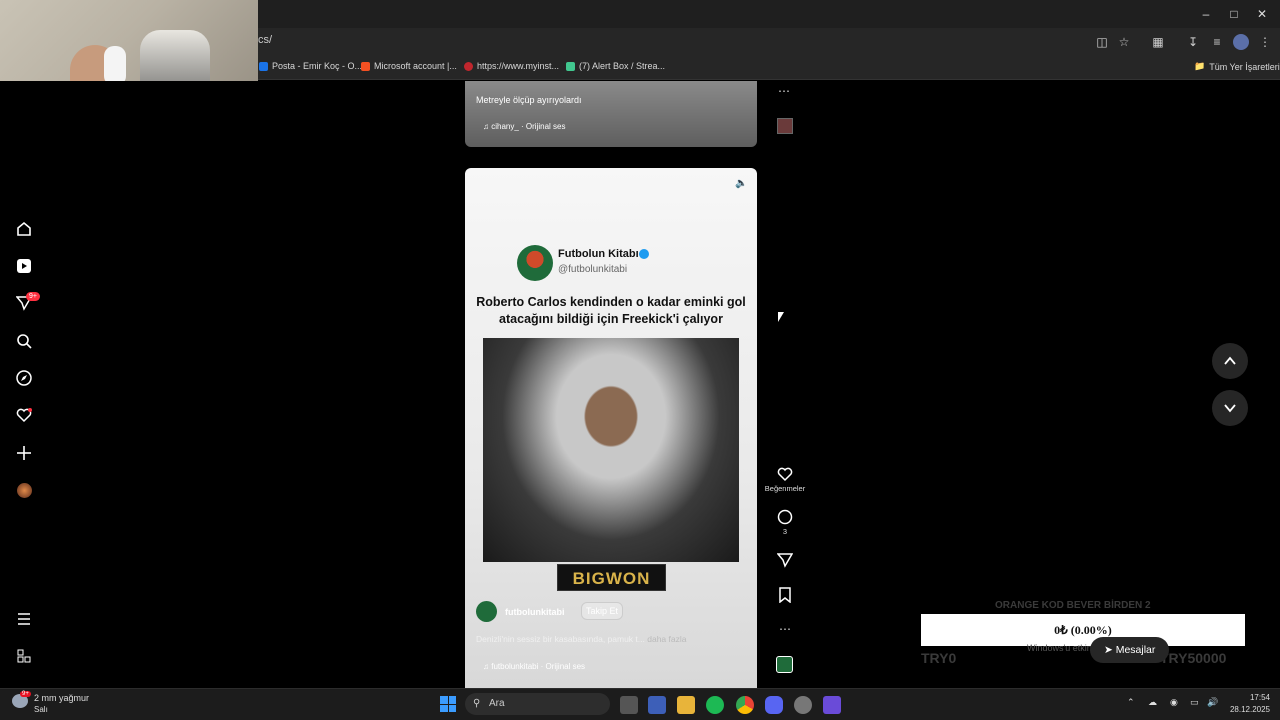 The image size is (1280, 720). What do you see at coordinates (629, 705) in the screenshot?
I see `task-view-icon` at bounding box center [629, 705].